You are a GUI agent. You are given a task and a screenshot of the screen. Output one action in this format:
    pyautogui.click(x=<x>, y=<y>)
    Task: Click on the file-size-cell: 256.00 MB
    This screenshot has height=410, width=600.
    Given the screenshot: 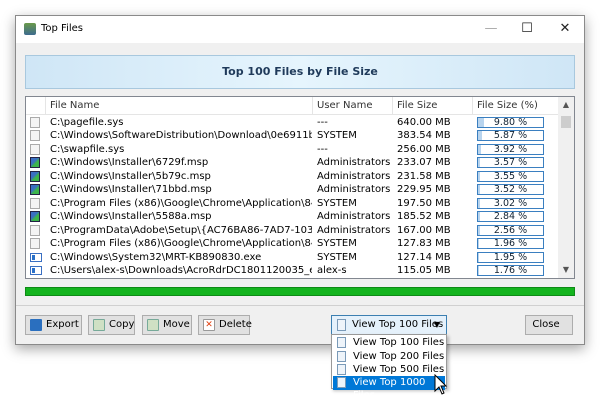 What is the action you would take?
    pyautogui.click(x=424, y=149)
    